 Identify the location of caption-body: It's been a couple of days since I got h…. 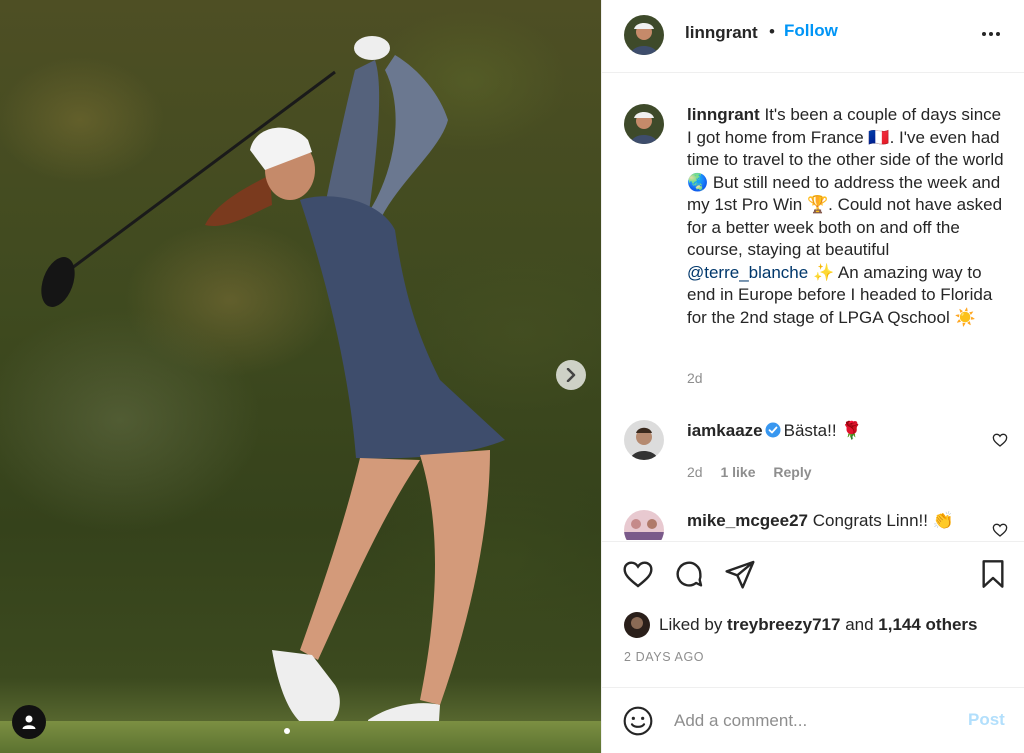
(845, 182).